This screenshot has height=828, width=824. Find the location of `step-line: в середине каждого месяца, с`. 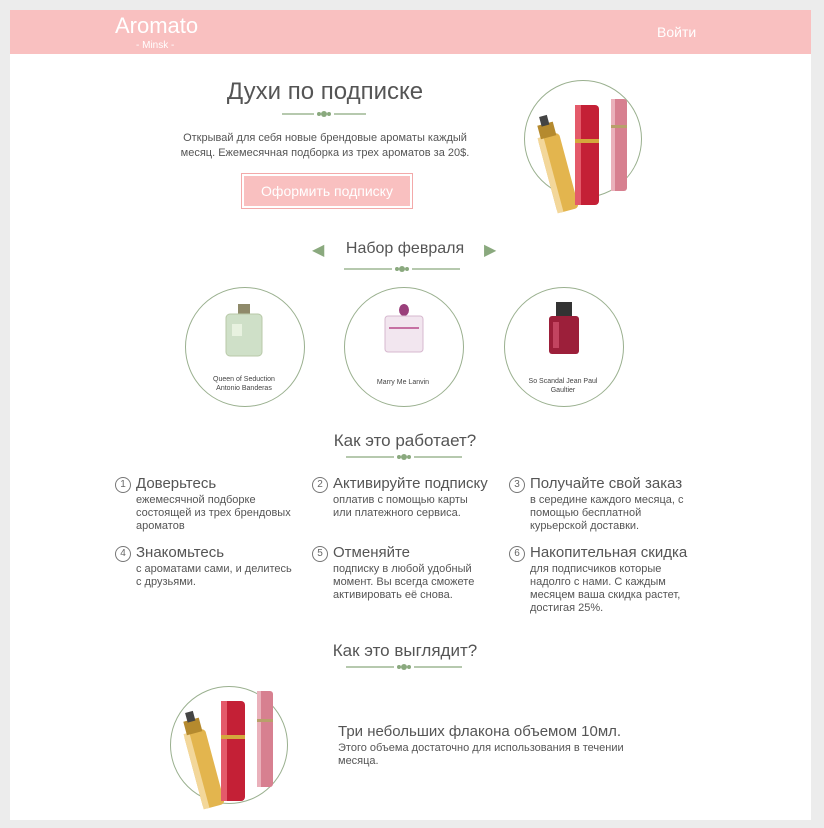

step-line: в середине каждого месяца, с is located at coordinates (607, 500).